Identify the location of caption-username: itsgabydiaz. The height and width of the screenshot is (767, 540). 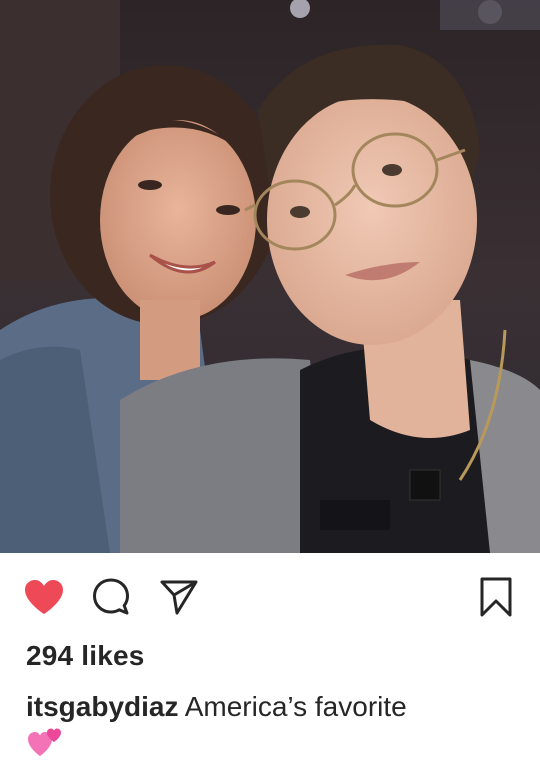
(102, 706).